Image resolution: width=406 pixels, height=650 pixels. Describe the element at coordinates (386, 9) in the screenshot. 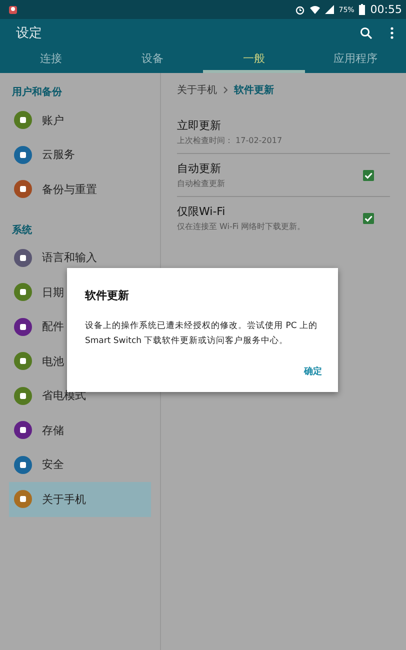

I see `clock-time: 00:55` at that location.